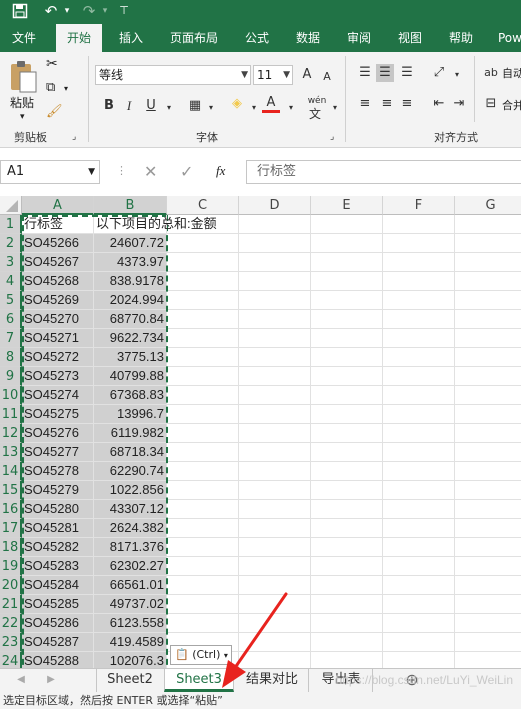  Describe the element at coordinates (419, 509) in the screenshot. I see `cell-f16` at that location.